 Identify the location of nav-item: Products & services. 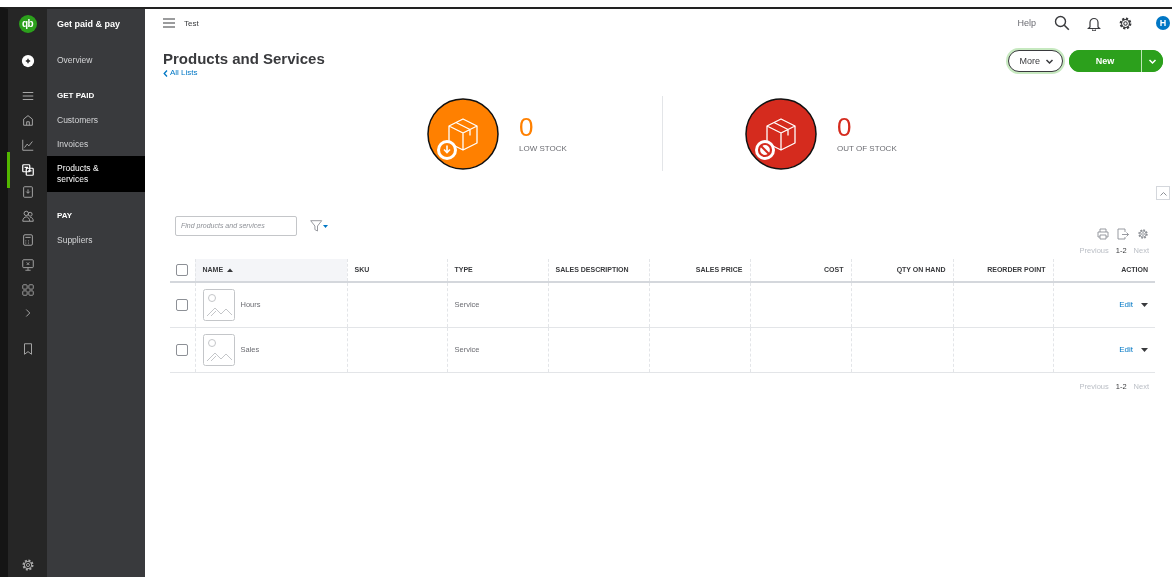
(96, 174).